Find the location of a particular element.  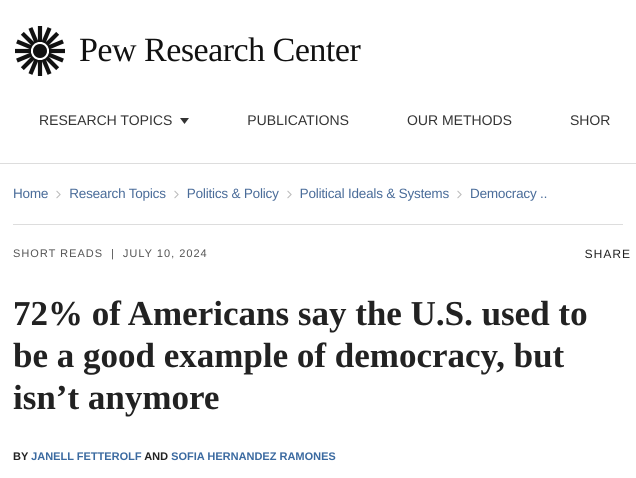

nav-link: RESEARCH TOPICS is located at coordinates (114, 120).